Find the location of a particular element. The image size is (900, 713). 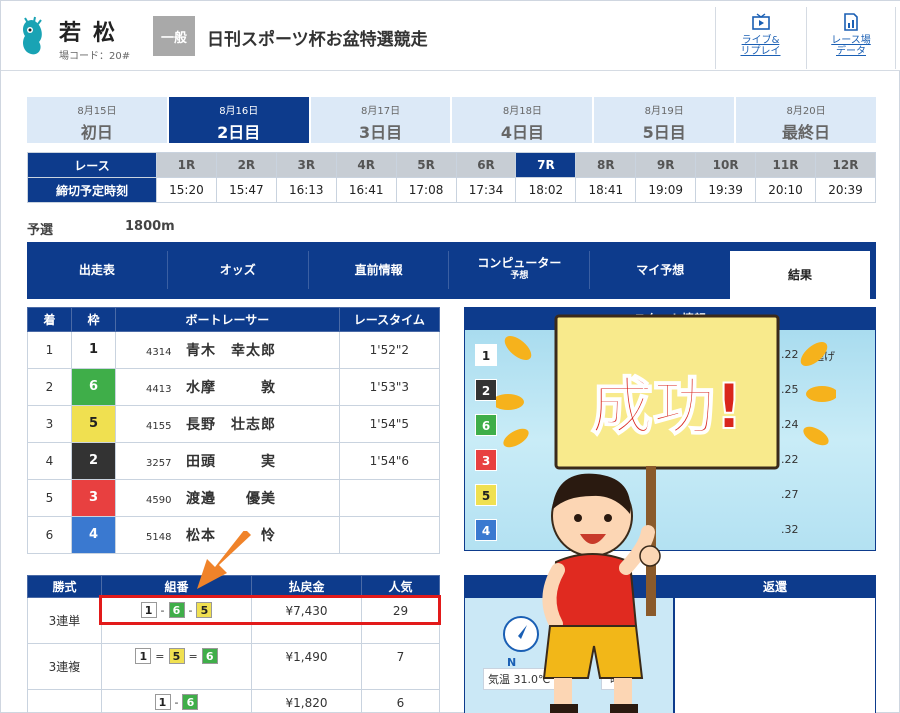

race-tab-3R: 3R is located at coordinates (306, 165).